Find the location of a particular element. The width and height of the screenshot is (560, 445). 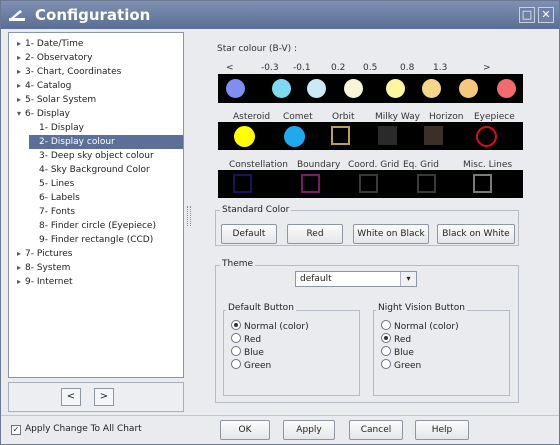

tree-item-finder-circle: 8- Finder circle (Eyepiece) is located at coordinates (92, 226).